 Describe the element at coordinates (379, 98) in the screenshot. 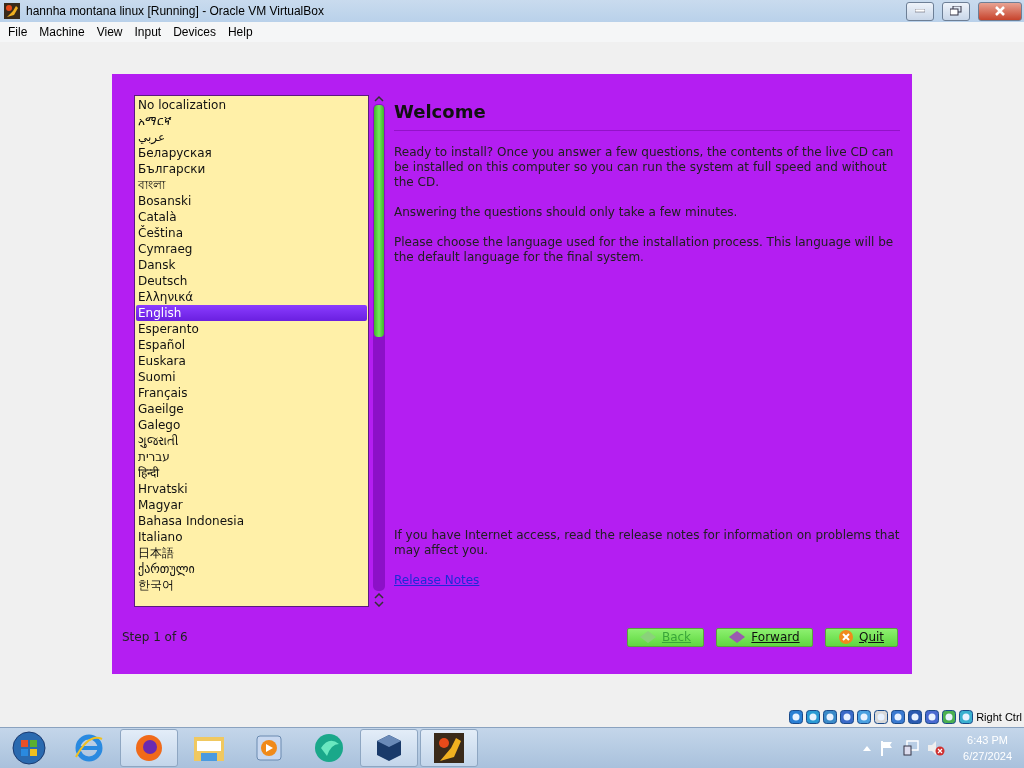

I see `scroll-up-icon` at that location.